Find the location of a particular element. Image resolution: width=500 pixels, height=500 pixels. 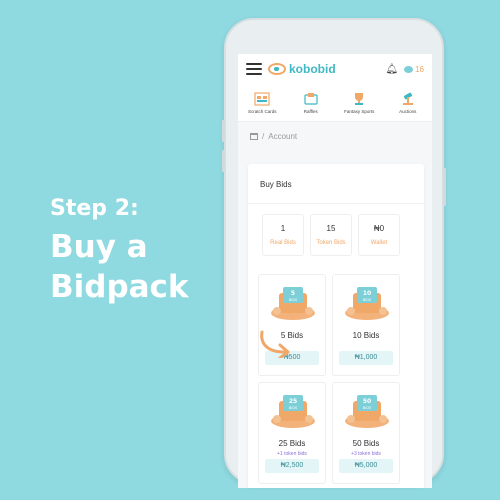

headline-line-2: Bidpack is located at coordinates (119, 287).